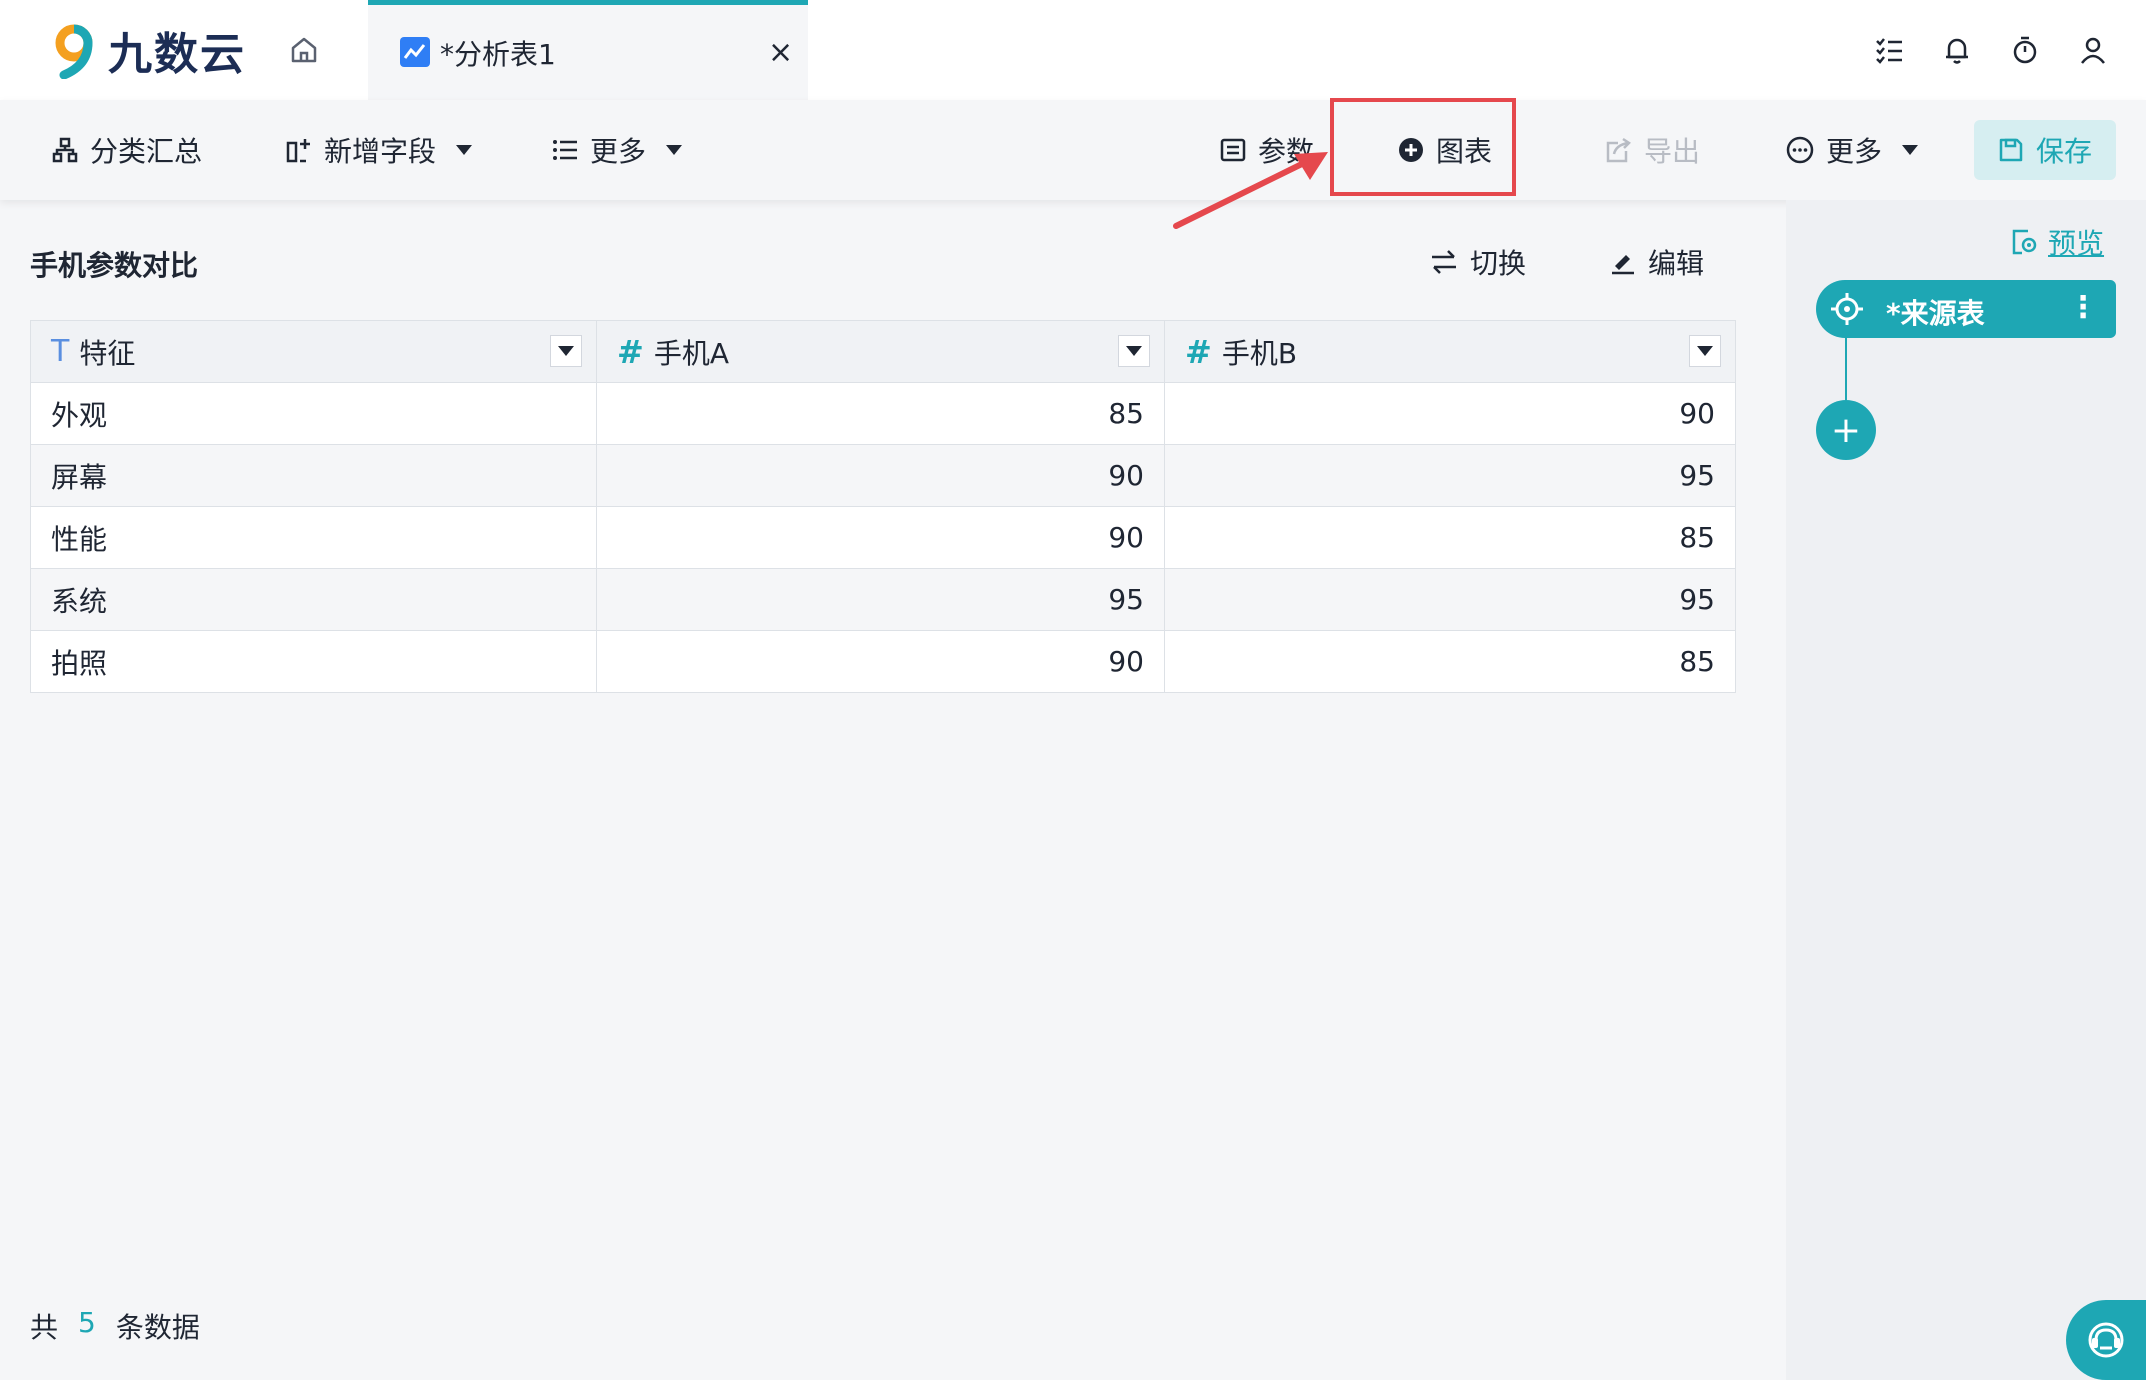 The image size is (2146, 1380). I want to click on swap-icon, so click(1444, 262).